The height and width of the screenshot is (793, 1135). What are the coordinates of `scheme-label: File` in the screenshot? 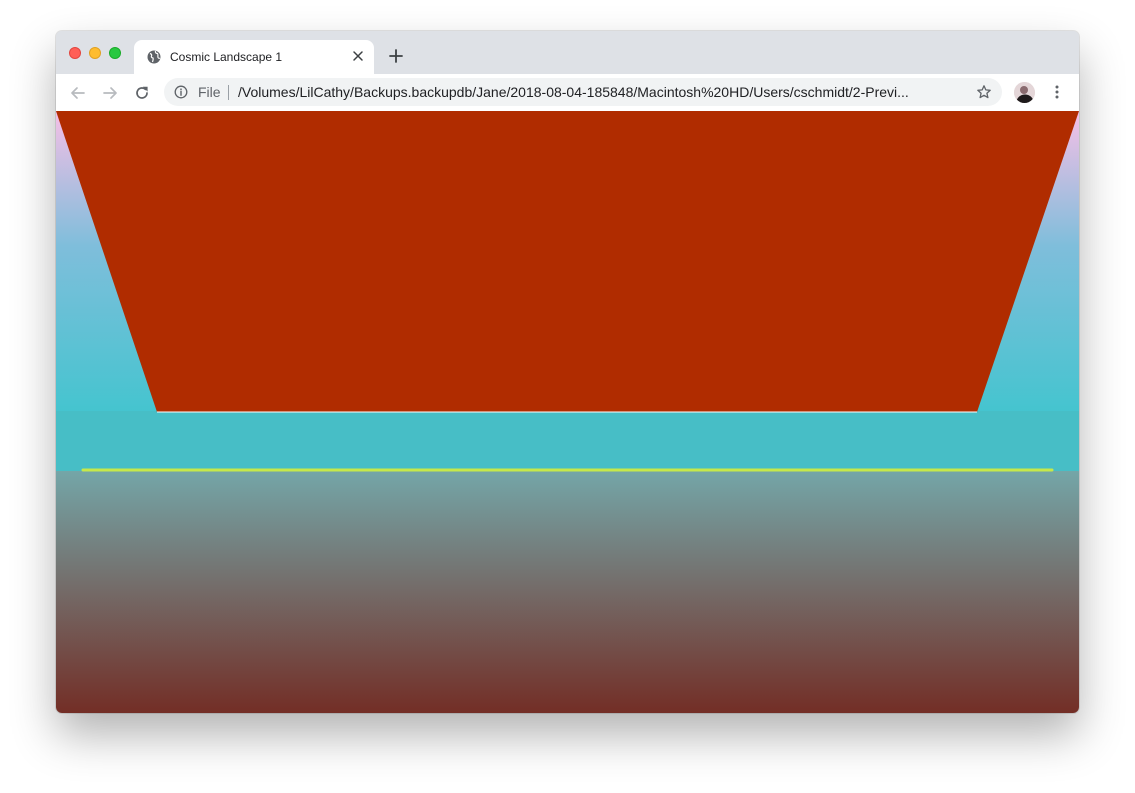 It's located at (209, 92).